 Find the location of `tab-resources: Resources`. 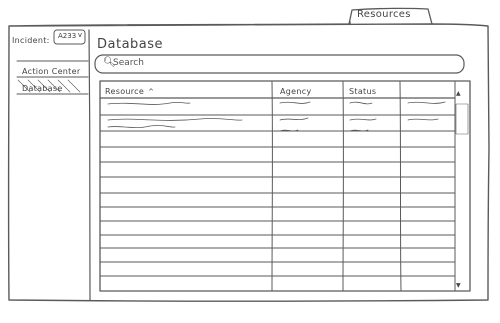

tab-resources: Resources is located at coordinates (384, 14).